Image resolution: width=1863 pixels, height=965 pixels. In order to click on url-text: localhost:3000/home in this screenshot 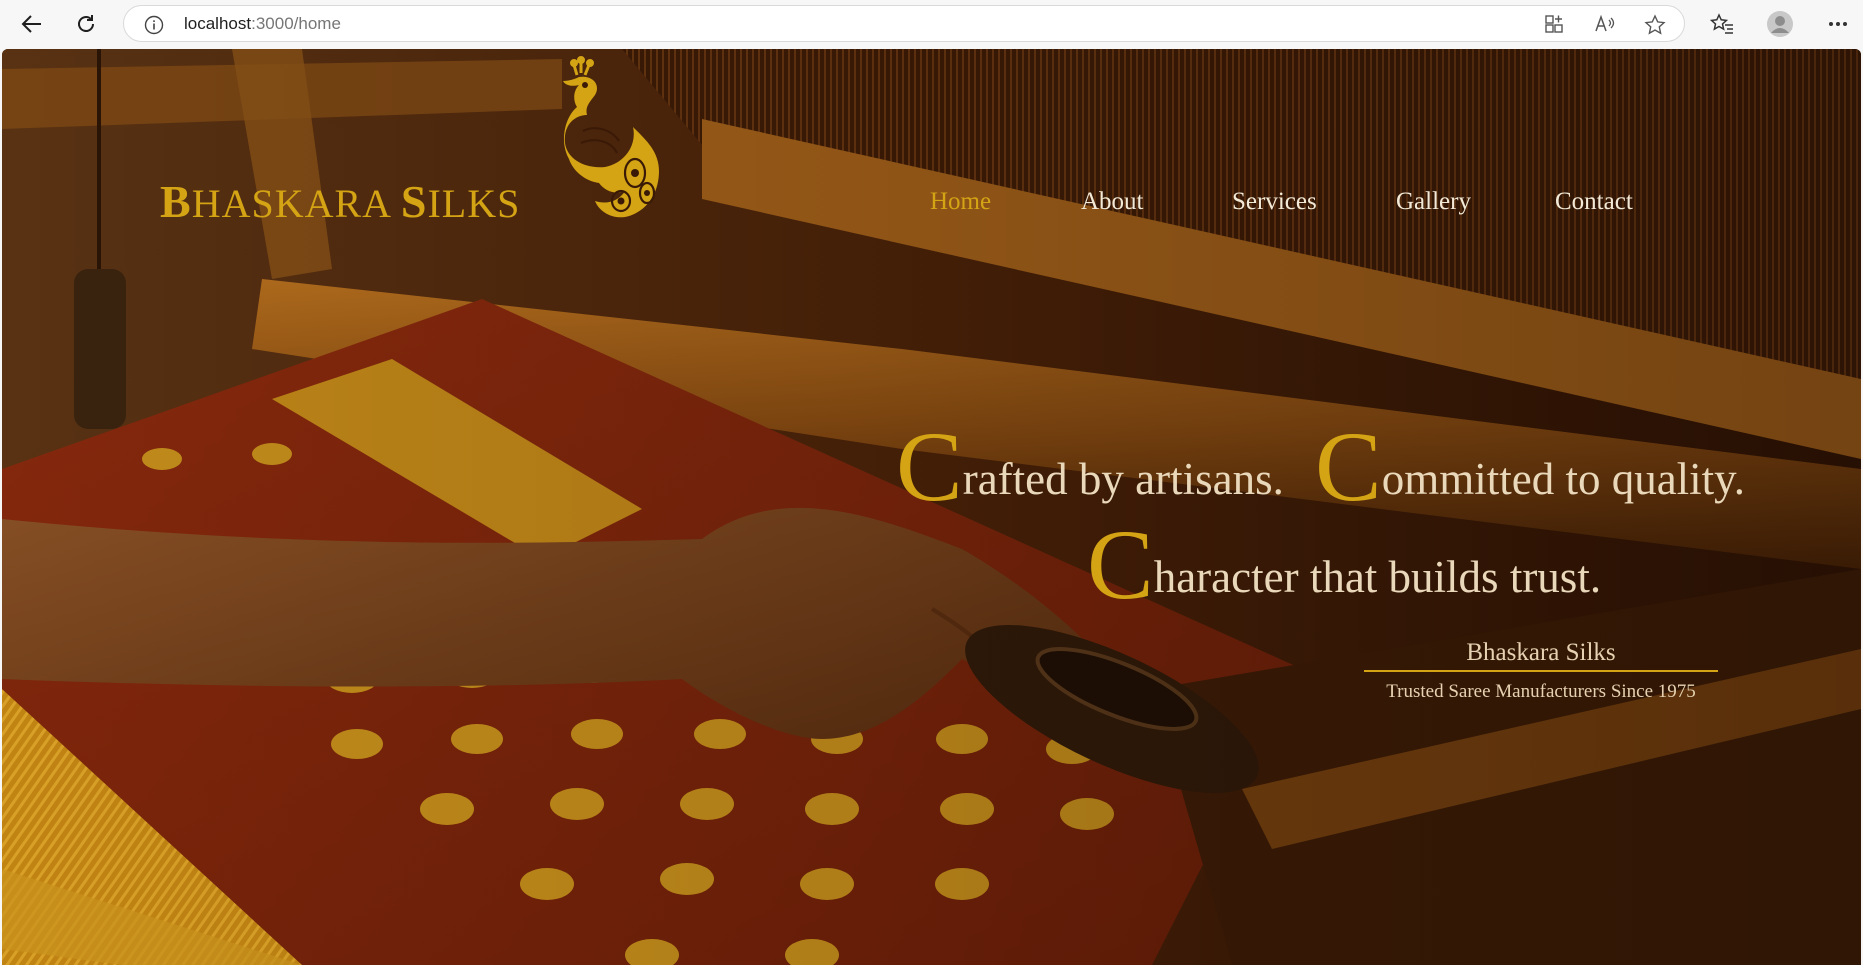, I will do `click(262, 24)`.